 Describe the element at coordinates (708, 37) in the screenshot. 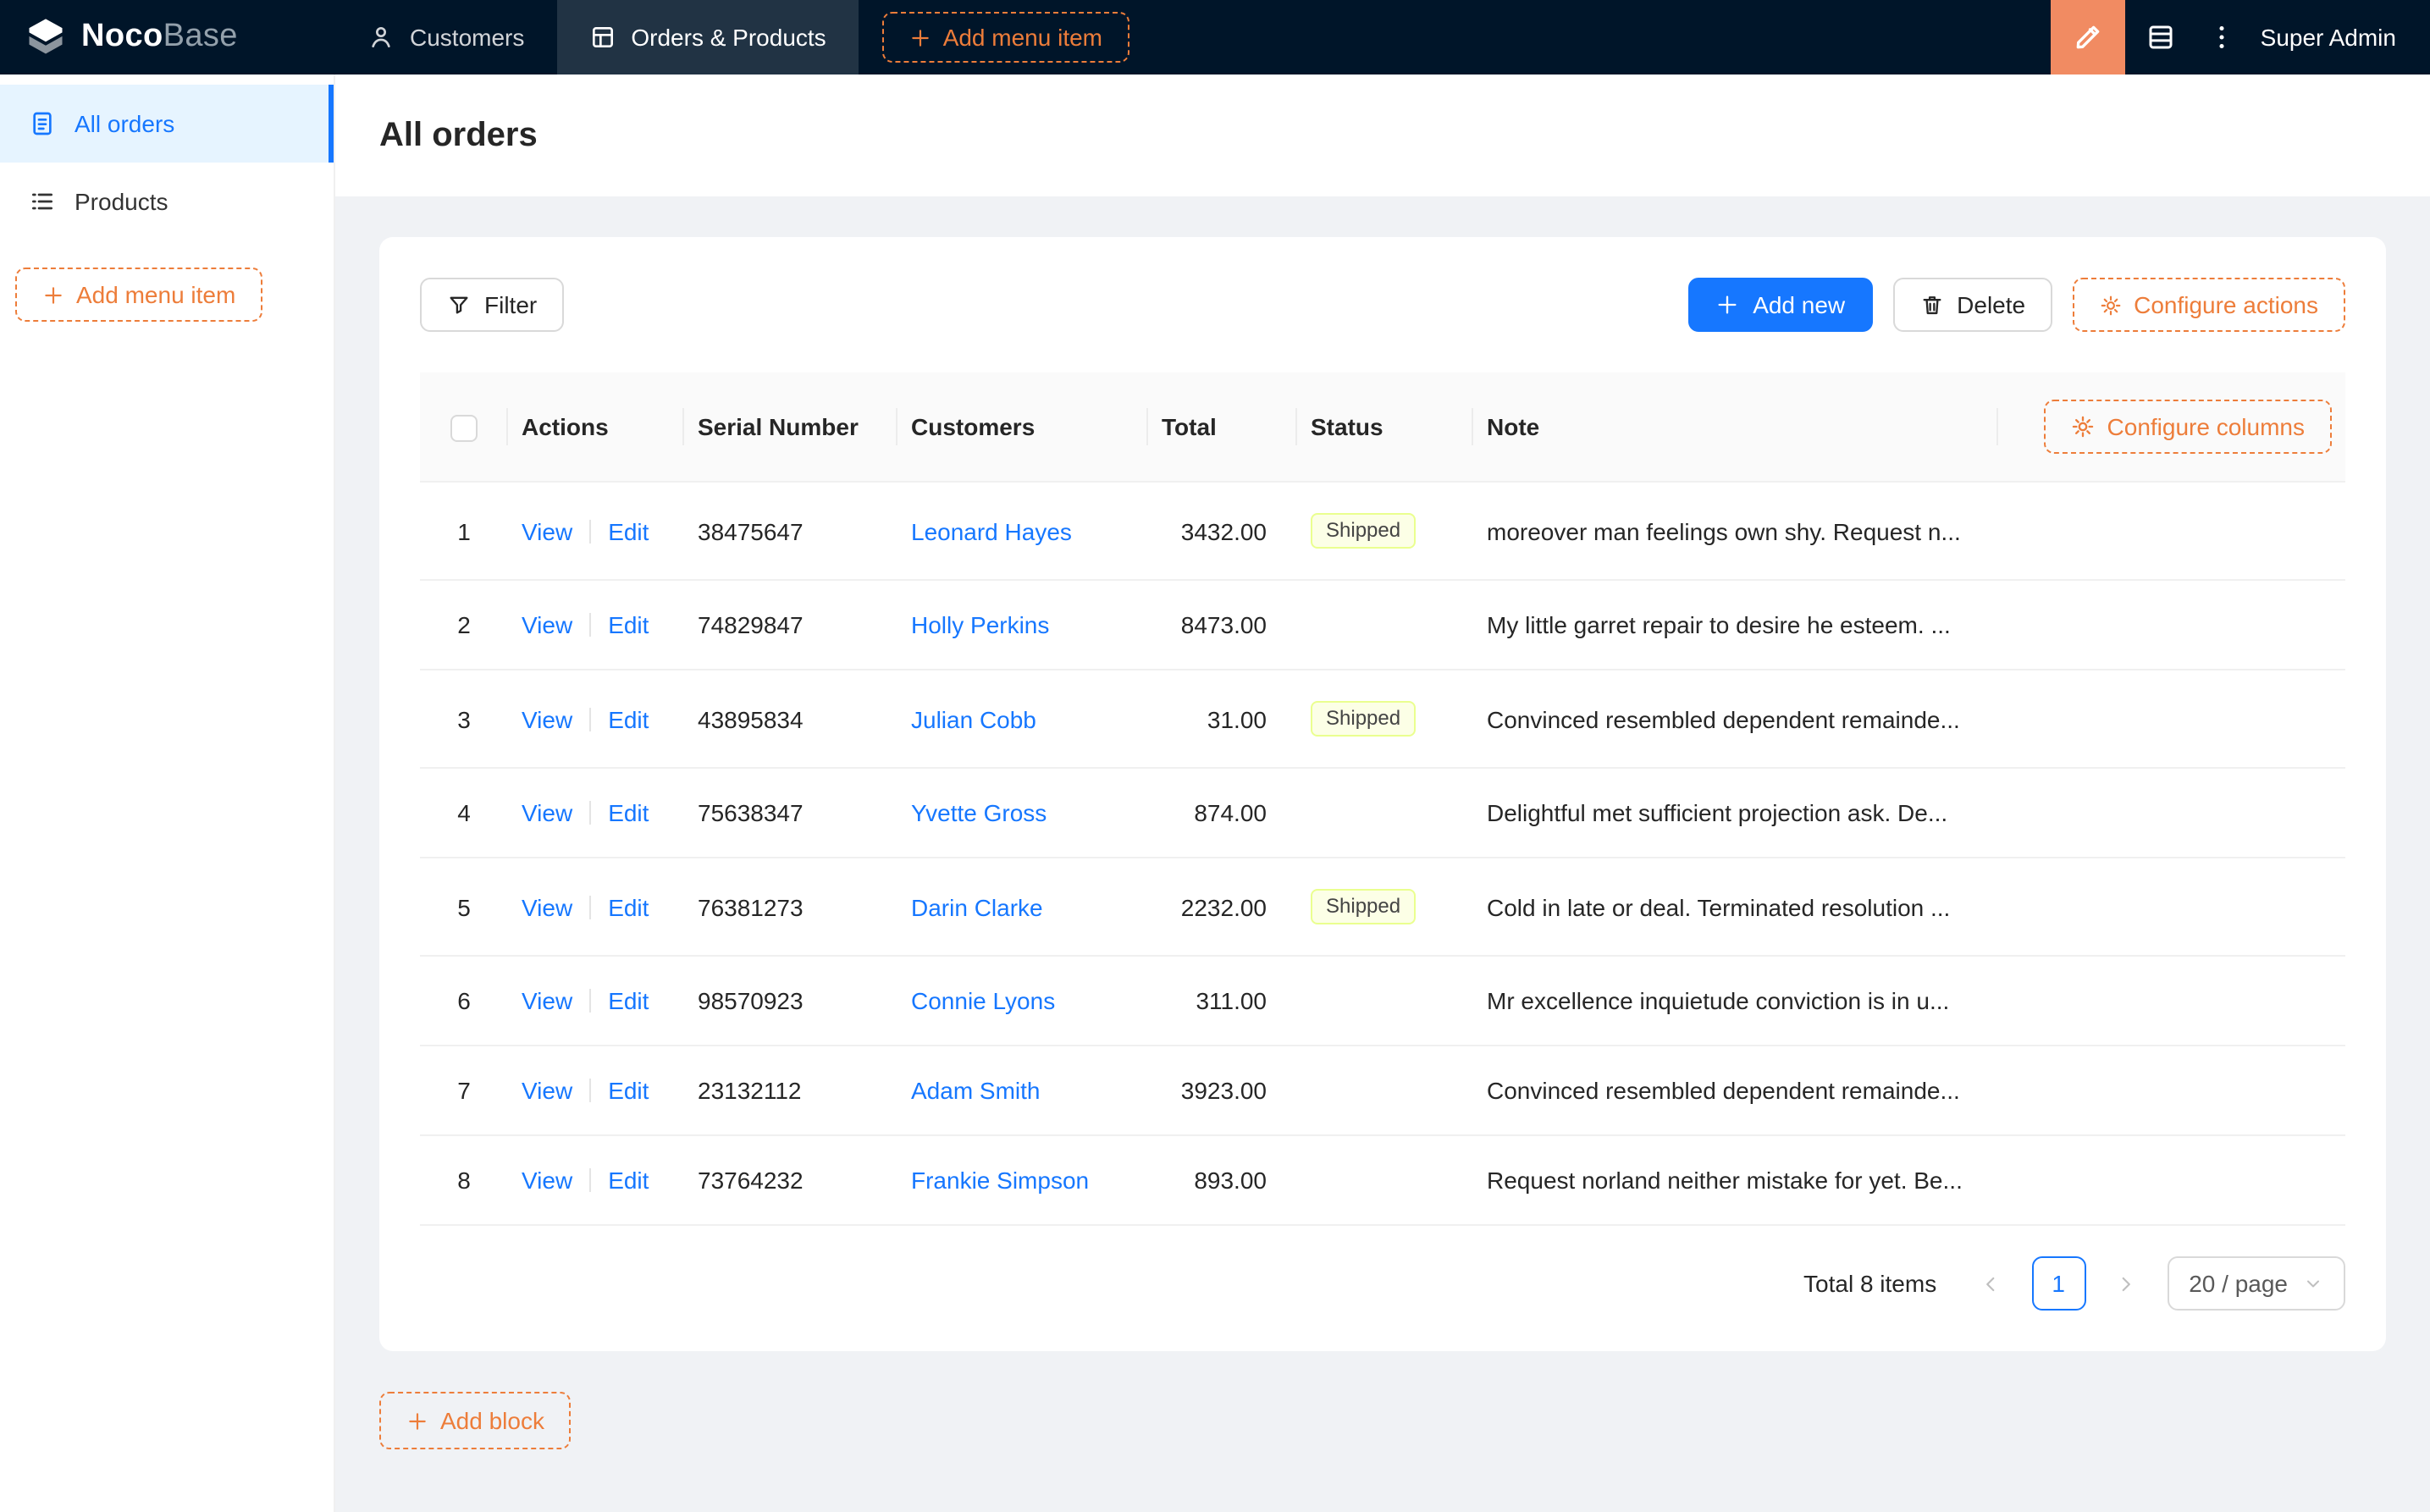

I see `top-menu-item-orders-products: Orders & Products` at that location.